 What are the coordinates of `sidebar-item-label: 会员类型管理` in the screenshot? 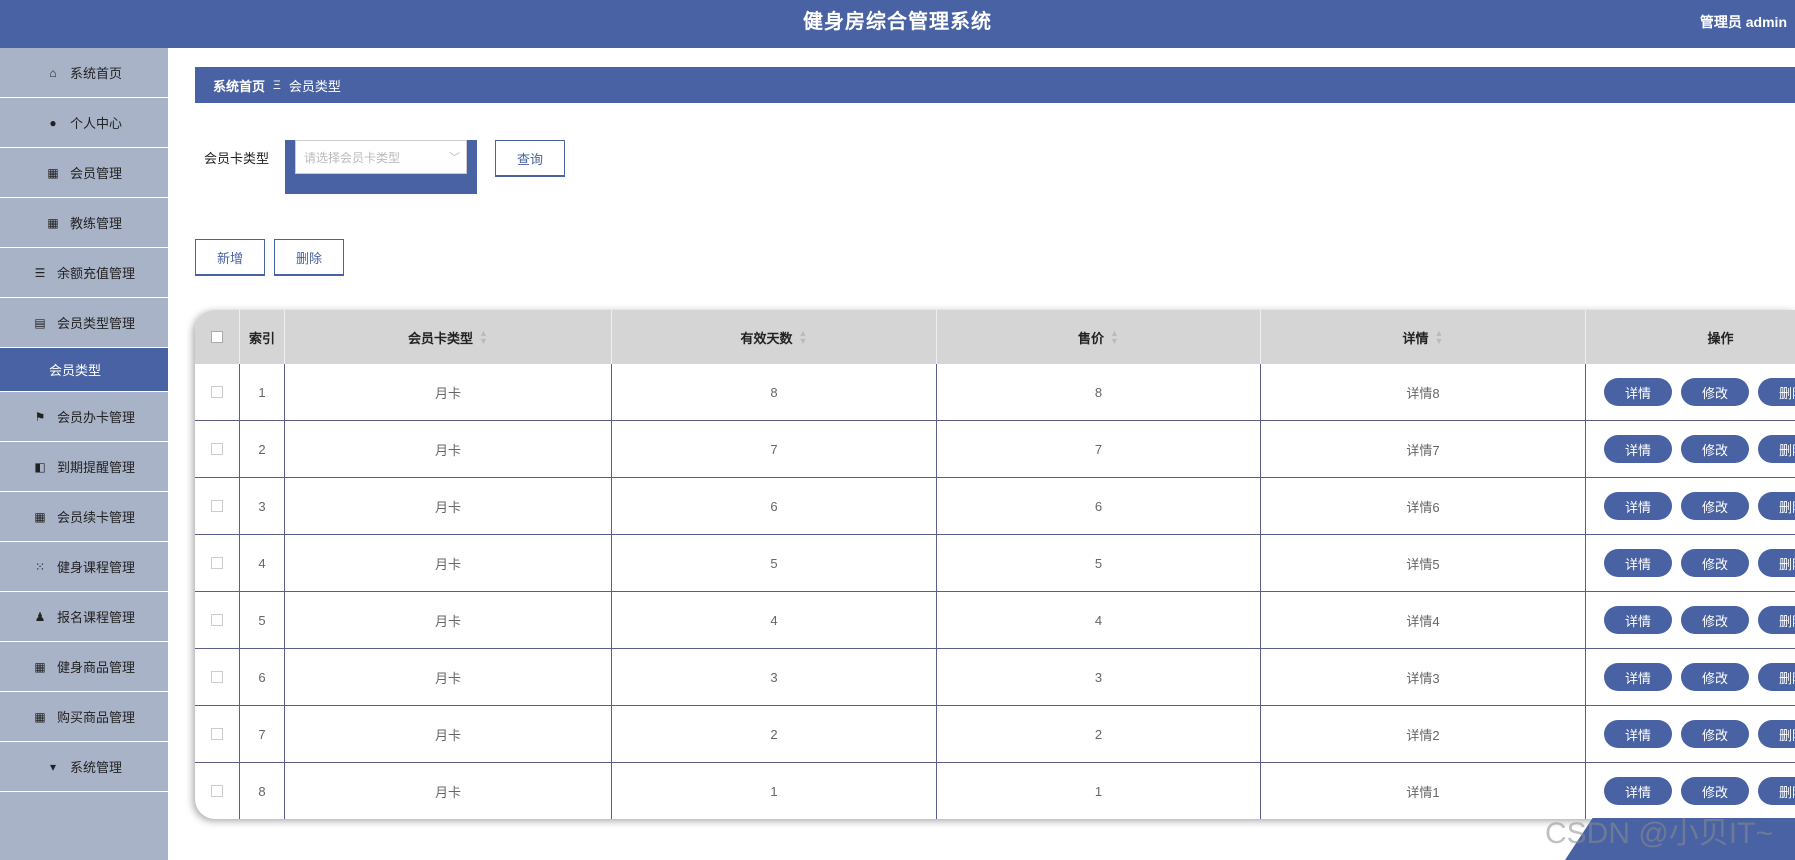 It's located at (95, 323).